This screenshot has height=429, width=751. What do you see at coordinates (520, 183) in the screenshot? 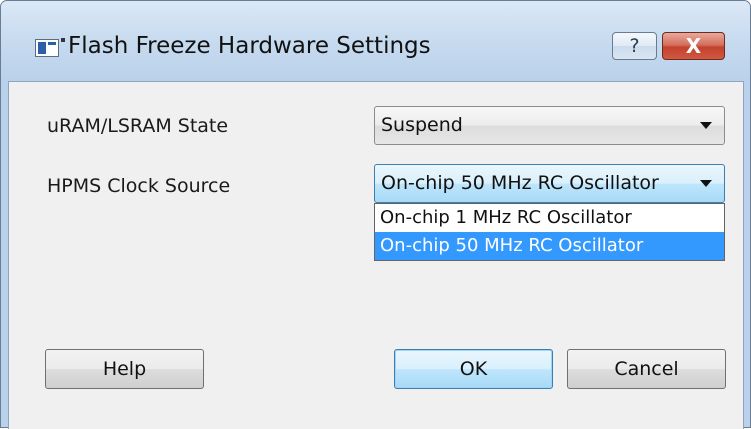
I see `hpms-clock-source-value: On-chip 50 MHz RC Oscillator` at bounding box center [520, 183].